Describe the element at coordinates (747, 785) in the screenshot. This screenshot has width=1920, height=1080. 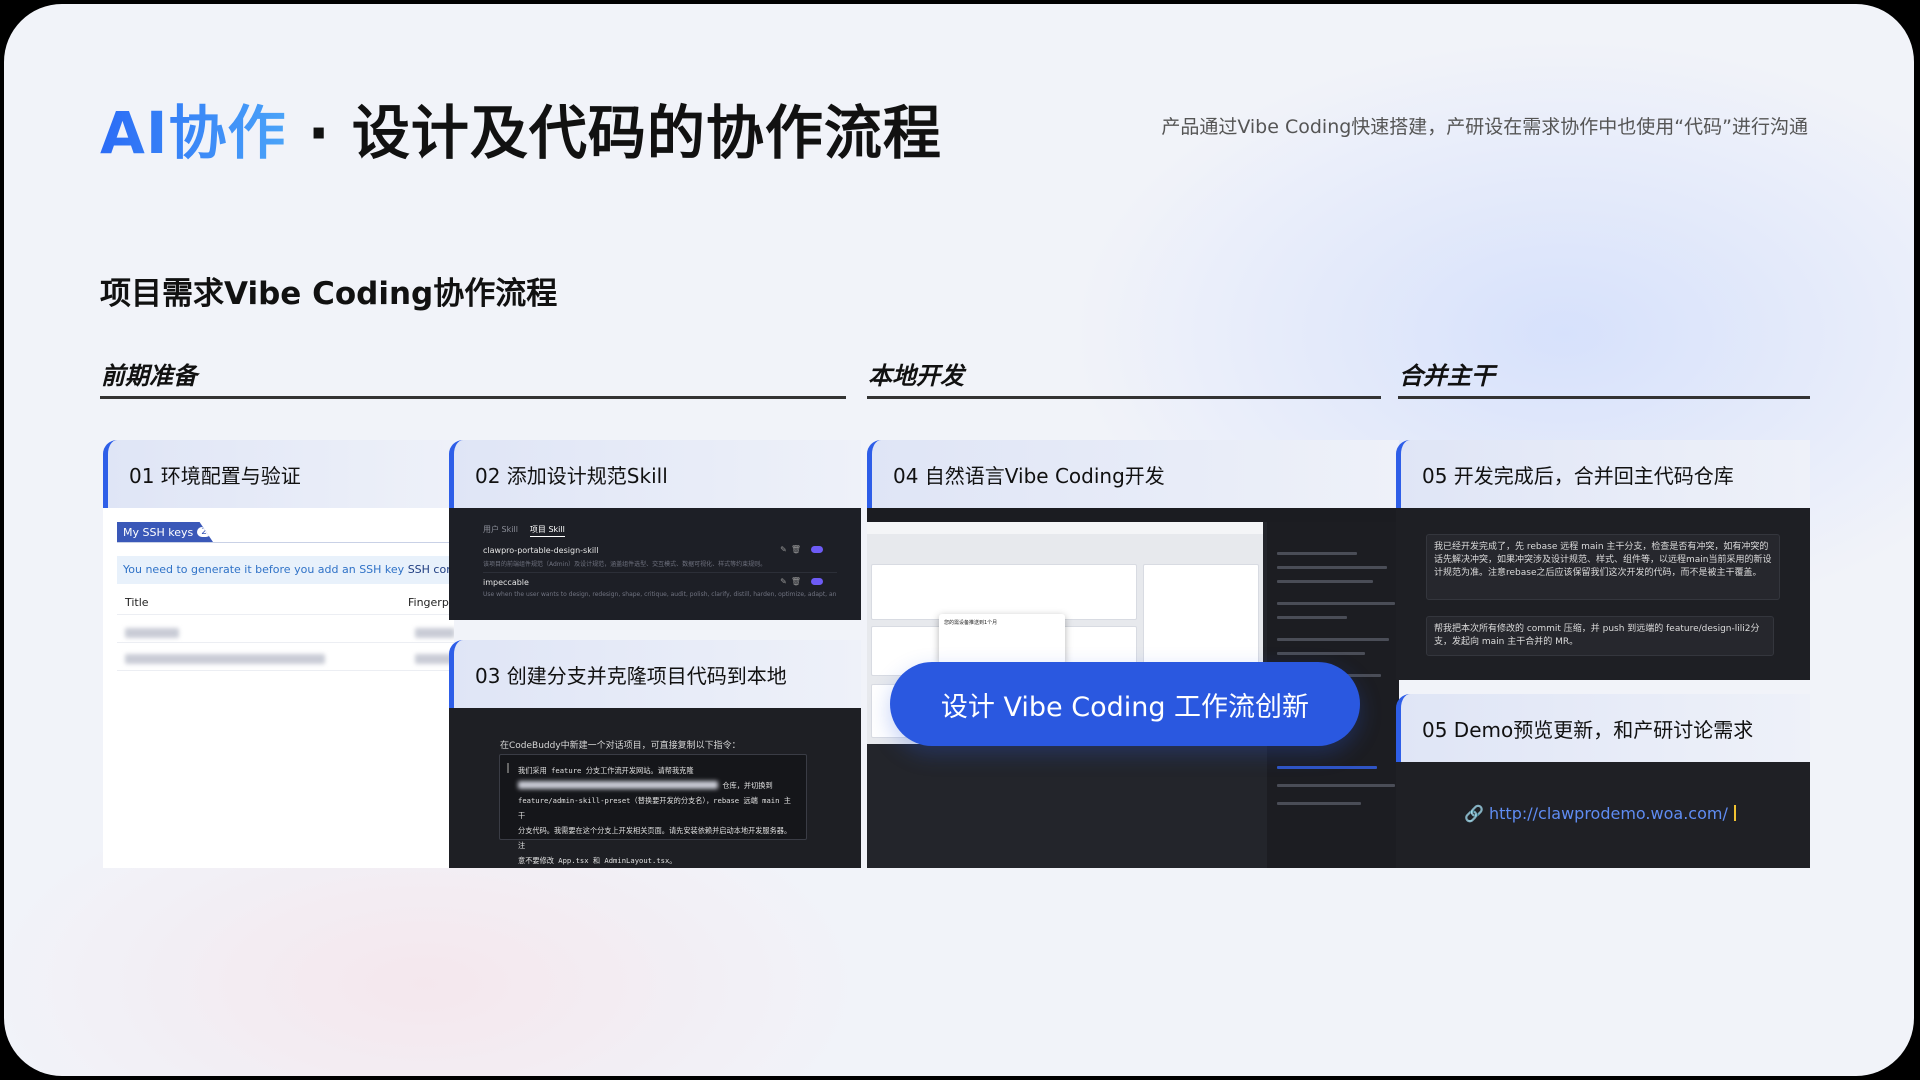
I see `code-text: 仓库，并切换到` at that location.